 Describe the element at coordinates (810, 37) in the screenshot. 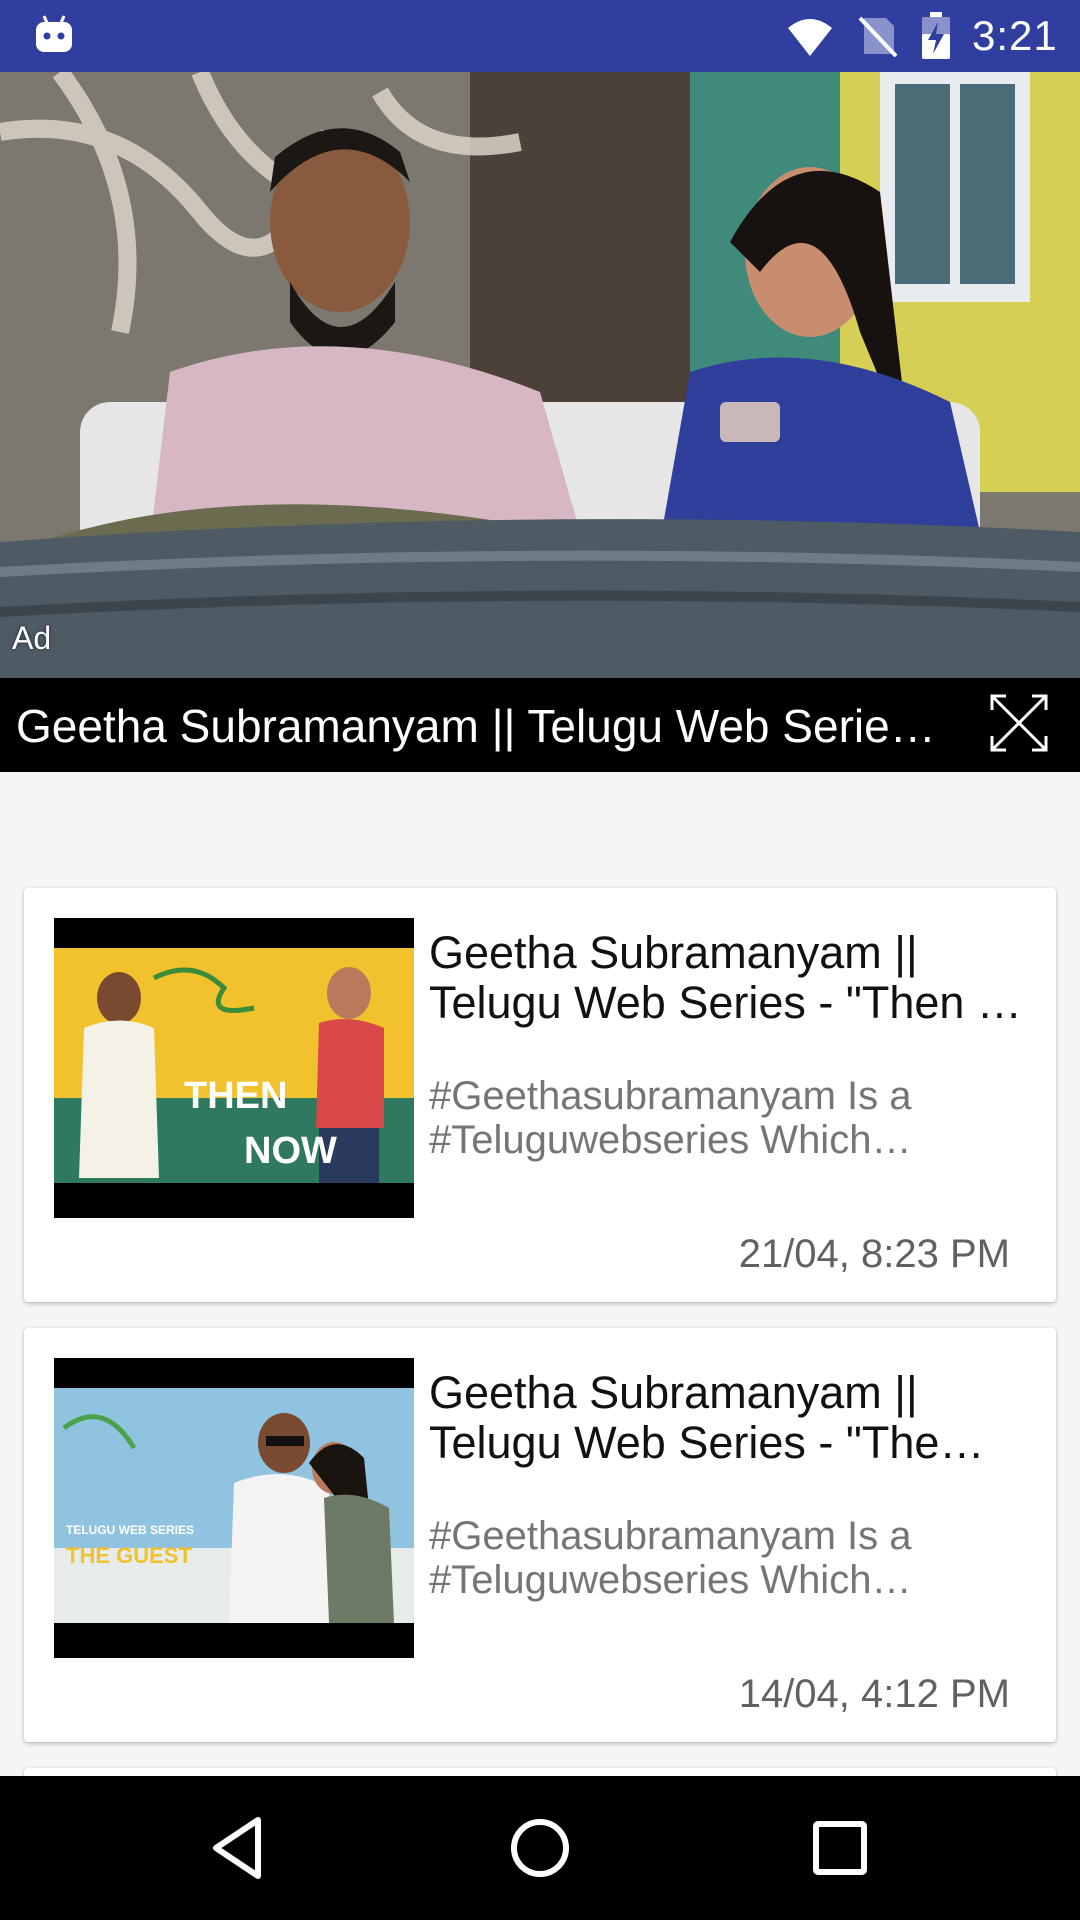

I see `wifi-icon` at that location.